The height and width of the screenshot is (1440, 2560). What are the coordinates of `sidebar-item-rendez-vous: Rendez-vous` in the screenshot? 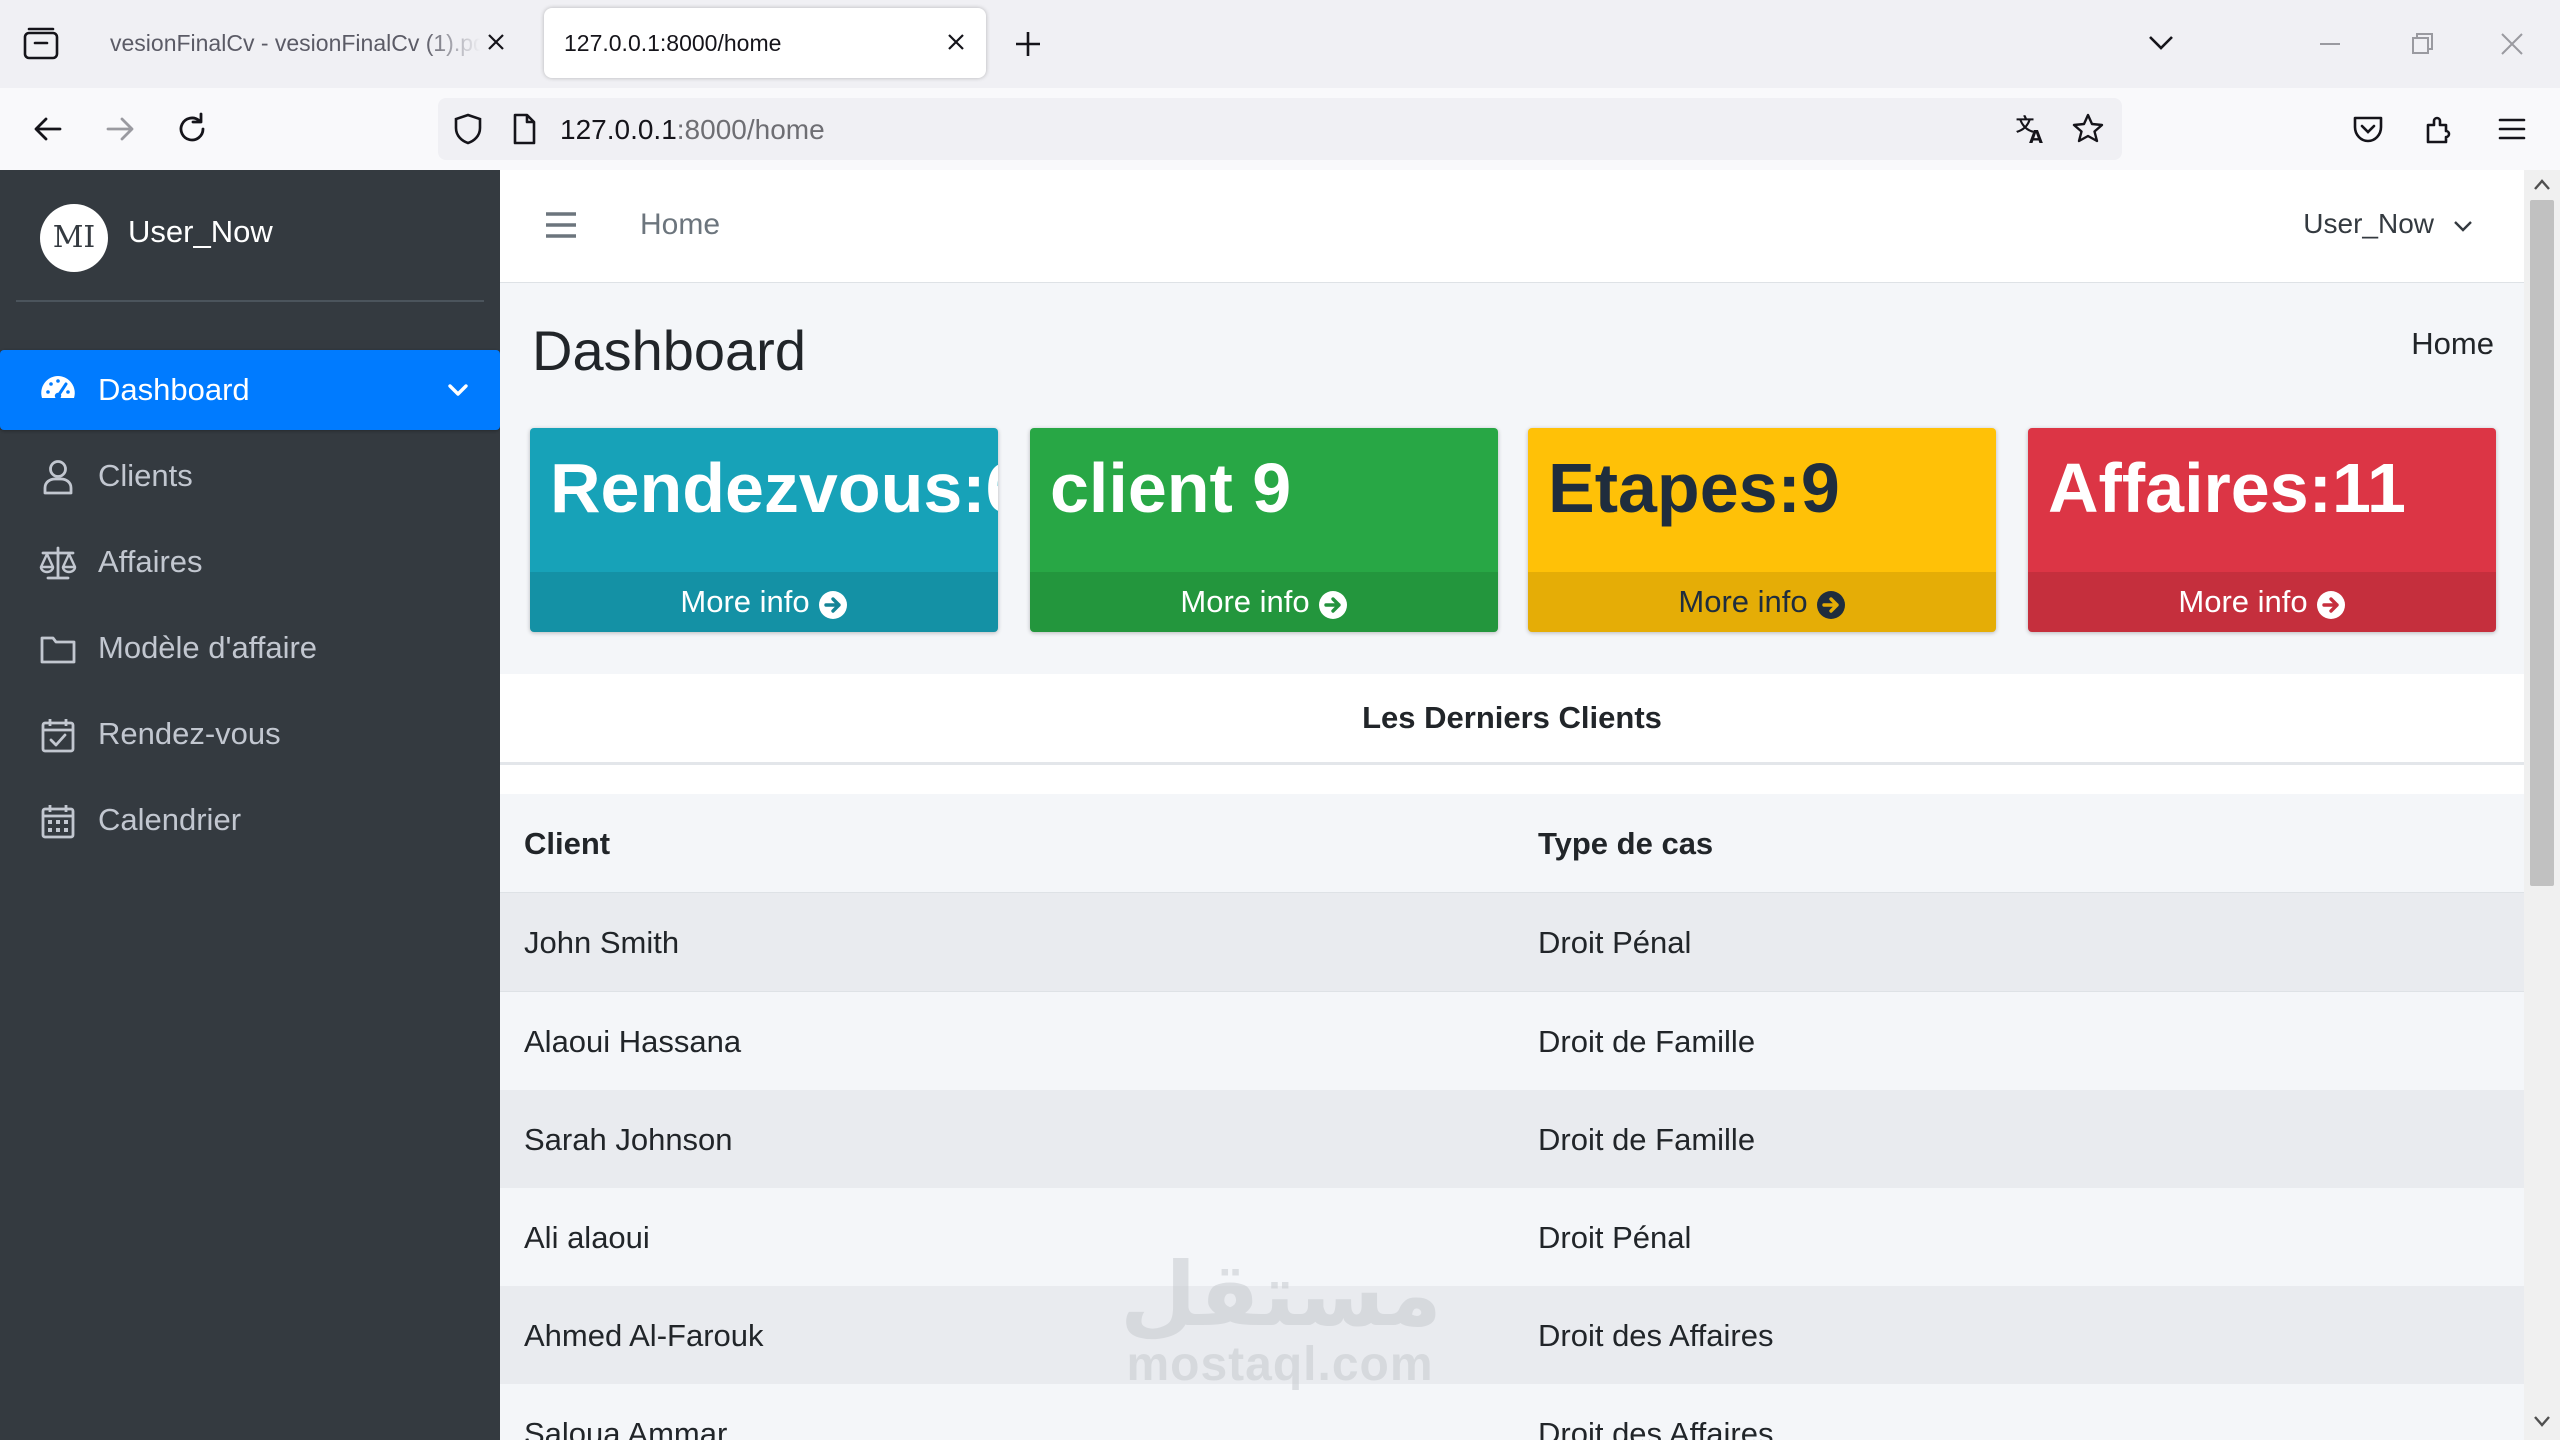 It's located at (250, 734).